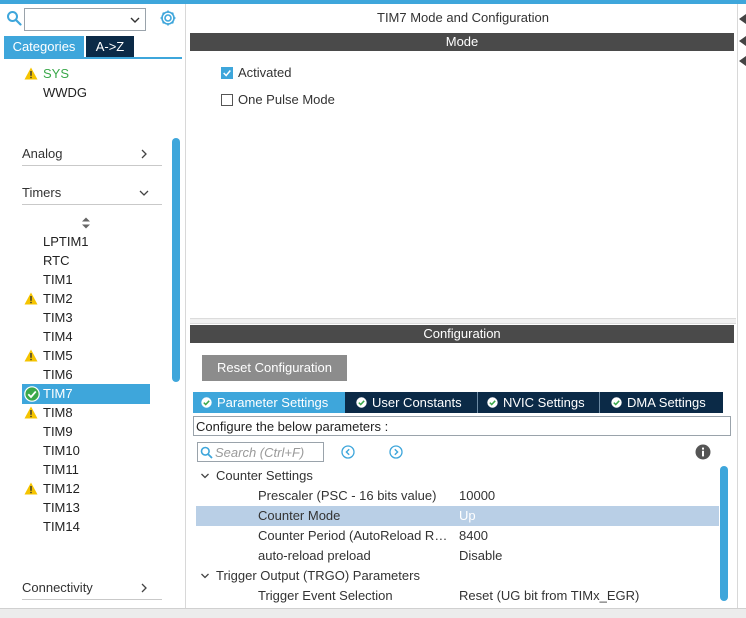  What do you see at coordinates (58, 412) in the screenshot?
I see `sidebar-item-tim8: TIM8` at bounding box center [58, 412].